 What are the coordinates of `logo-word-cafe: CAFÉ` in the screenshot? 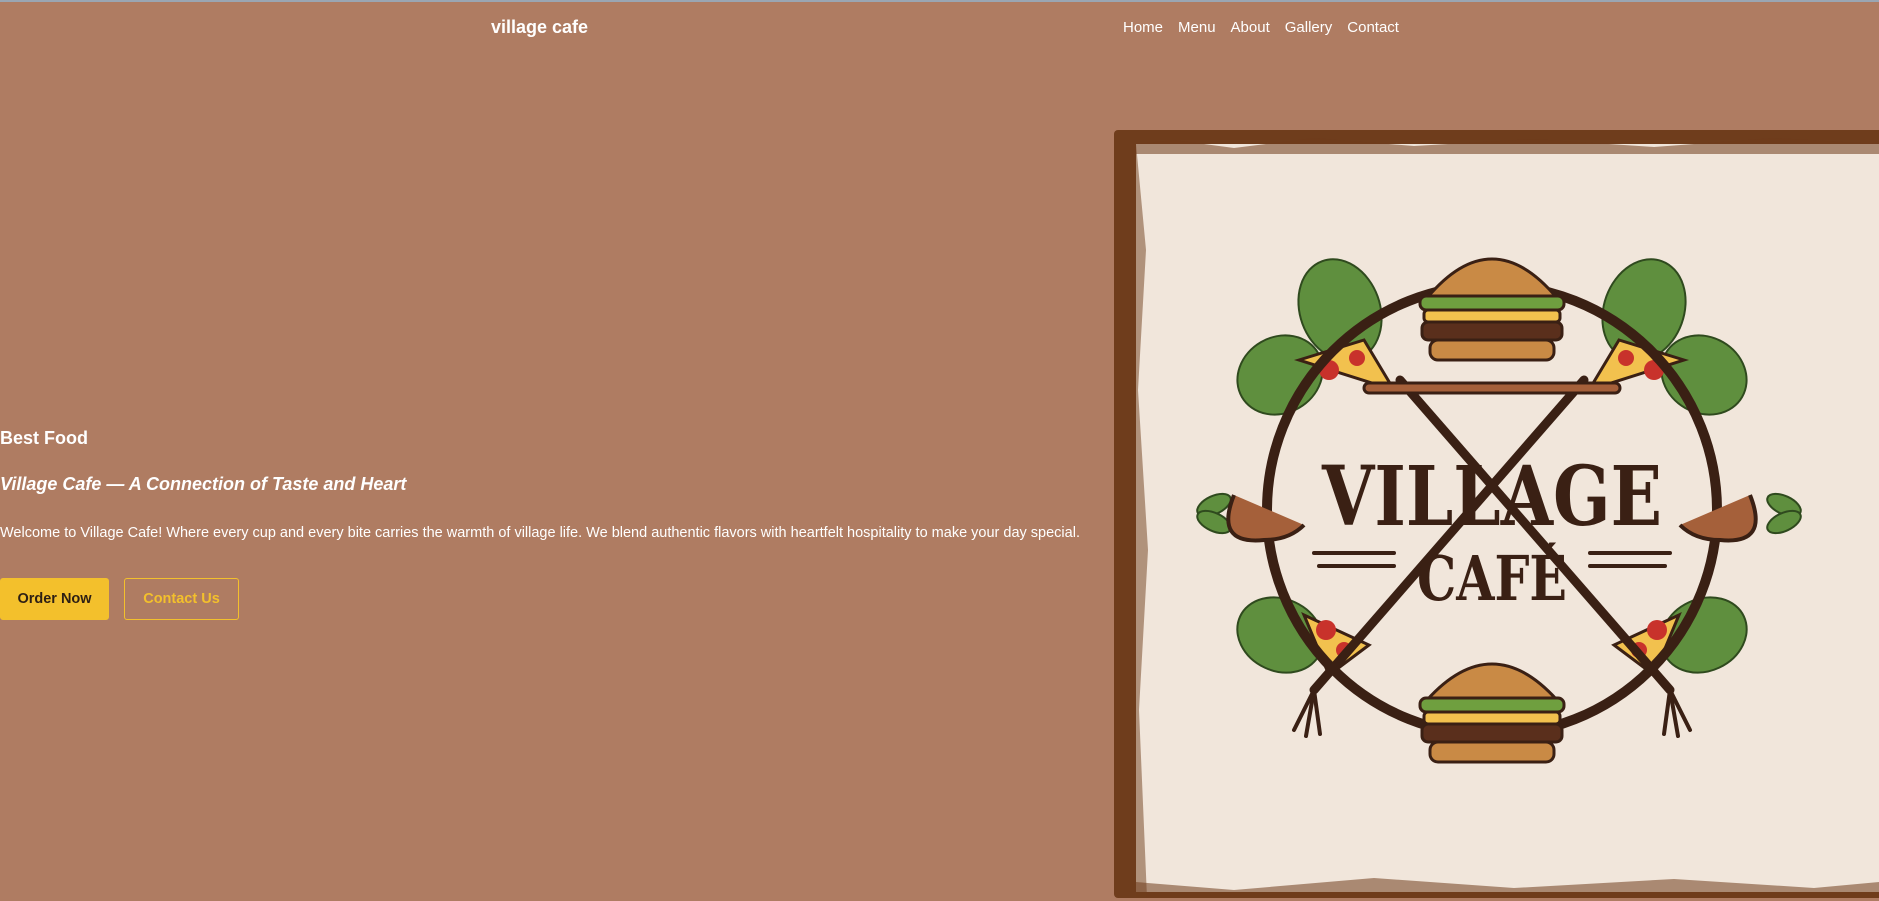 It's located at (1492, 578).